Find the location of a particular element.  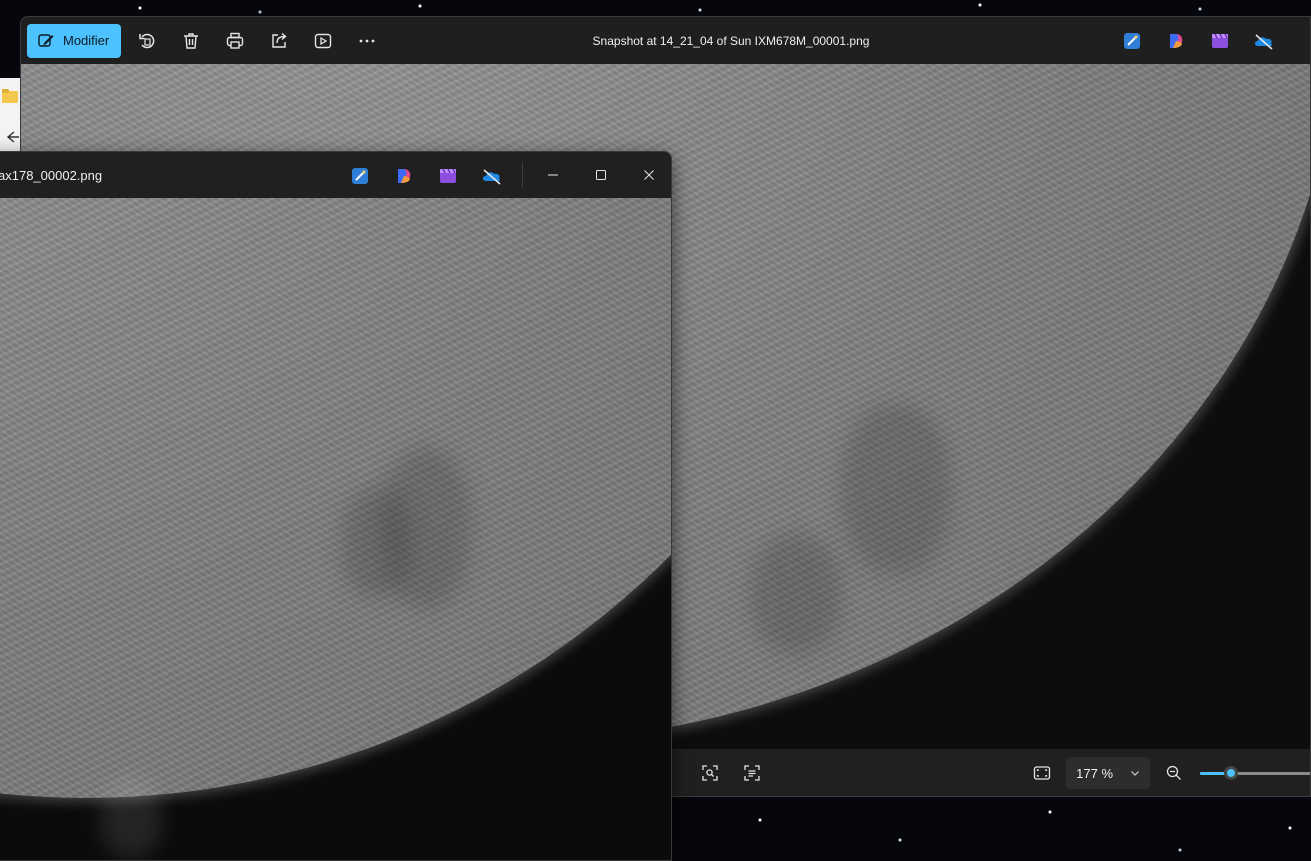

edit-icon is located at coordinates (46, 40).